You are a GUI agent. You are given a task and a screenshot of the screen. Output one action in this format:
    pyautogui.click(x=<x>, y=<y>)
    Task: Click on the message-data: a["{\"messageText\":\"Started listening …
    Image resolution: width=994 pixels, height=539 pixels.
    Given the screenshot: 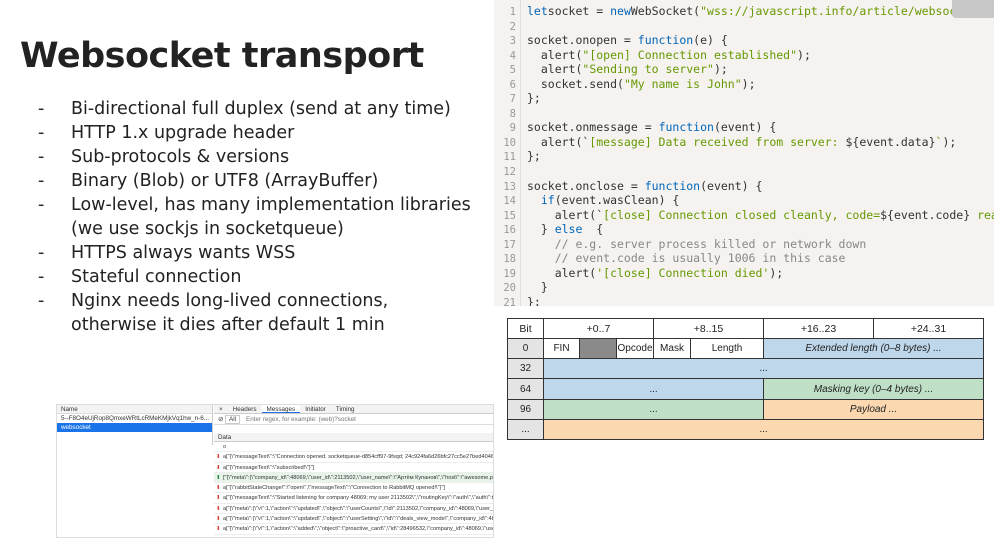 What is the action you would take?
    pyautogui.click(x=358, y=498)
    